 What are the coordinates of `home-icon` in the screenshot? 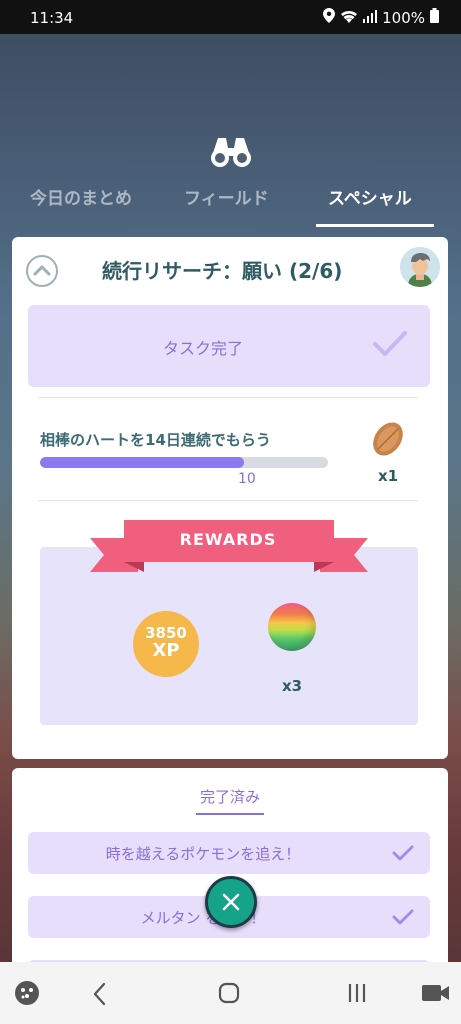 It's located at (229, 995).